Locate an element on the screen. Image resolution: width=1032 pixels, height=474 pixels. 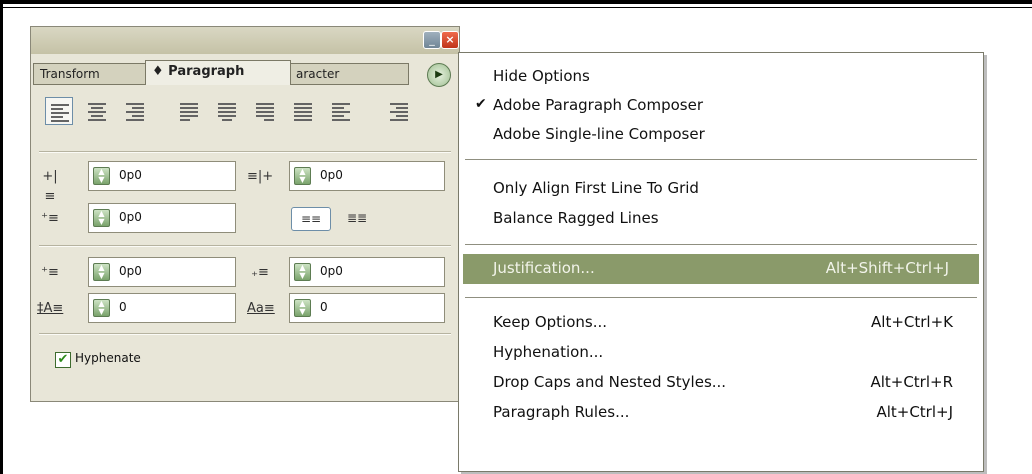
align-center-button is located at coordinates (97, 111).